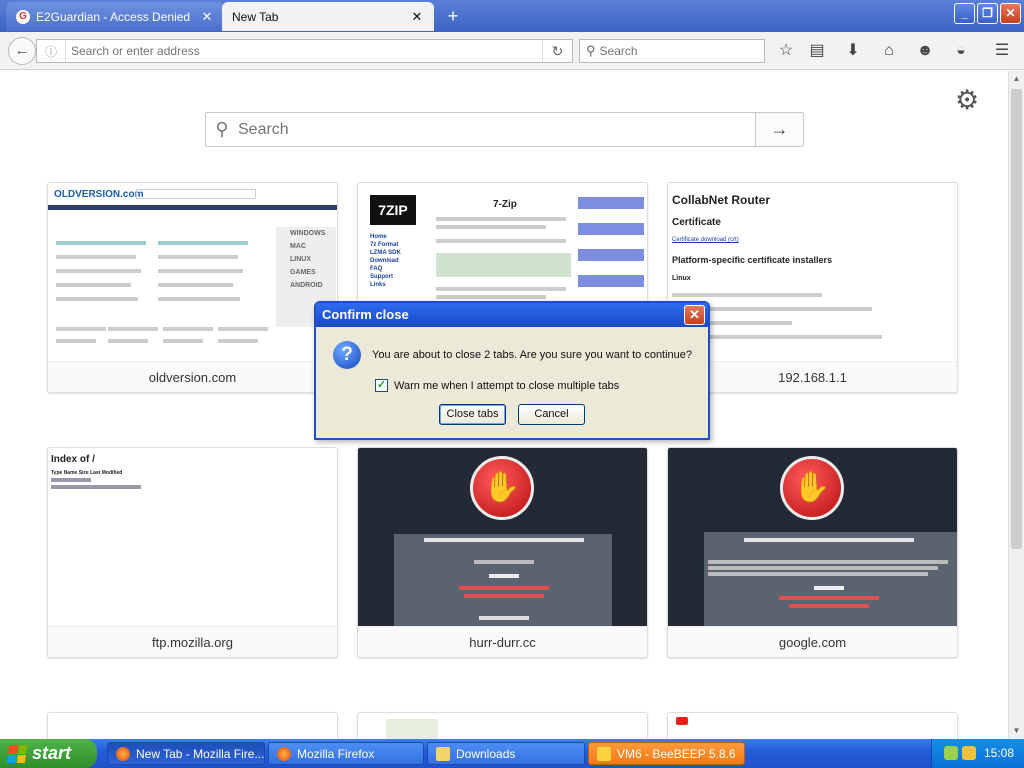 The image size is (1024, 768). I want to click on ftp-index-title: Index of /, so click(73, 459).